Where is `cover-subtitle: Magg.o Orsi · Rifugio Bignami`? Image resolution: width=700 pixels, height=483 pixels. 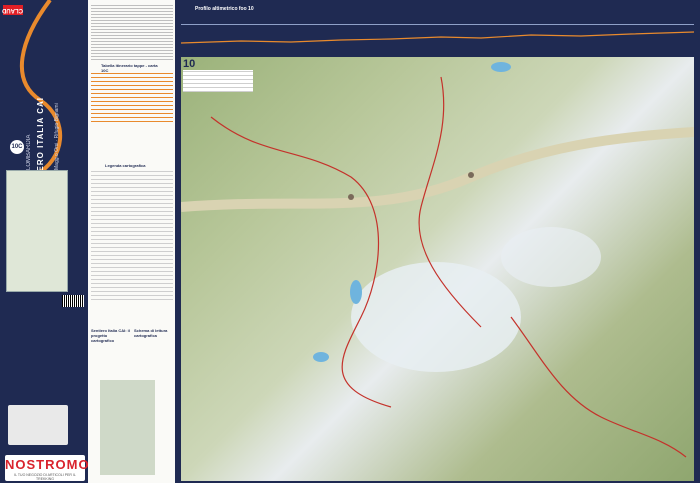
cover-subtitle: Magg.o Orsi · Rifugio Bignami is located at coordinates (57, 136).